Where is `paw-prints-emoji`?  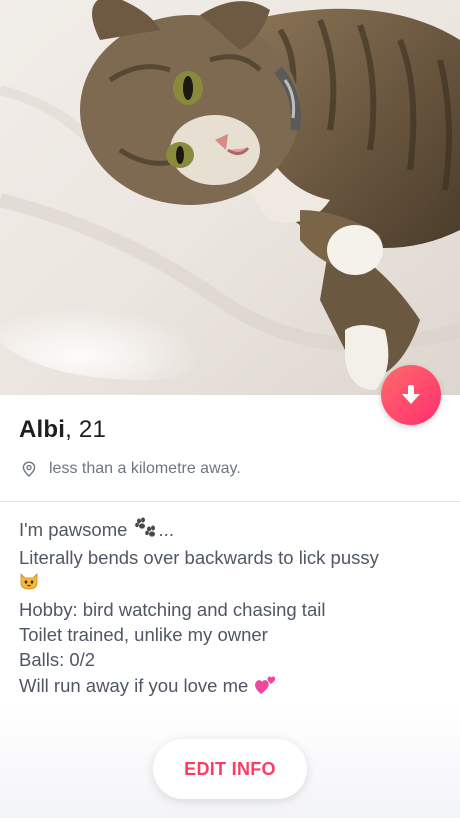 paw-prints-emoji is located at coordinates (146, 531).